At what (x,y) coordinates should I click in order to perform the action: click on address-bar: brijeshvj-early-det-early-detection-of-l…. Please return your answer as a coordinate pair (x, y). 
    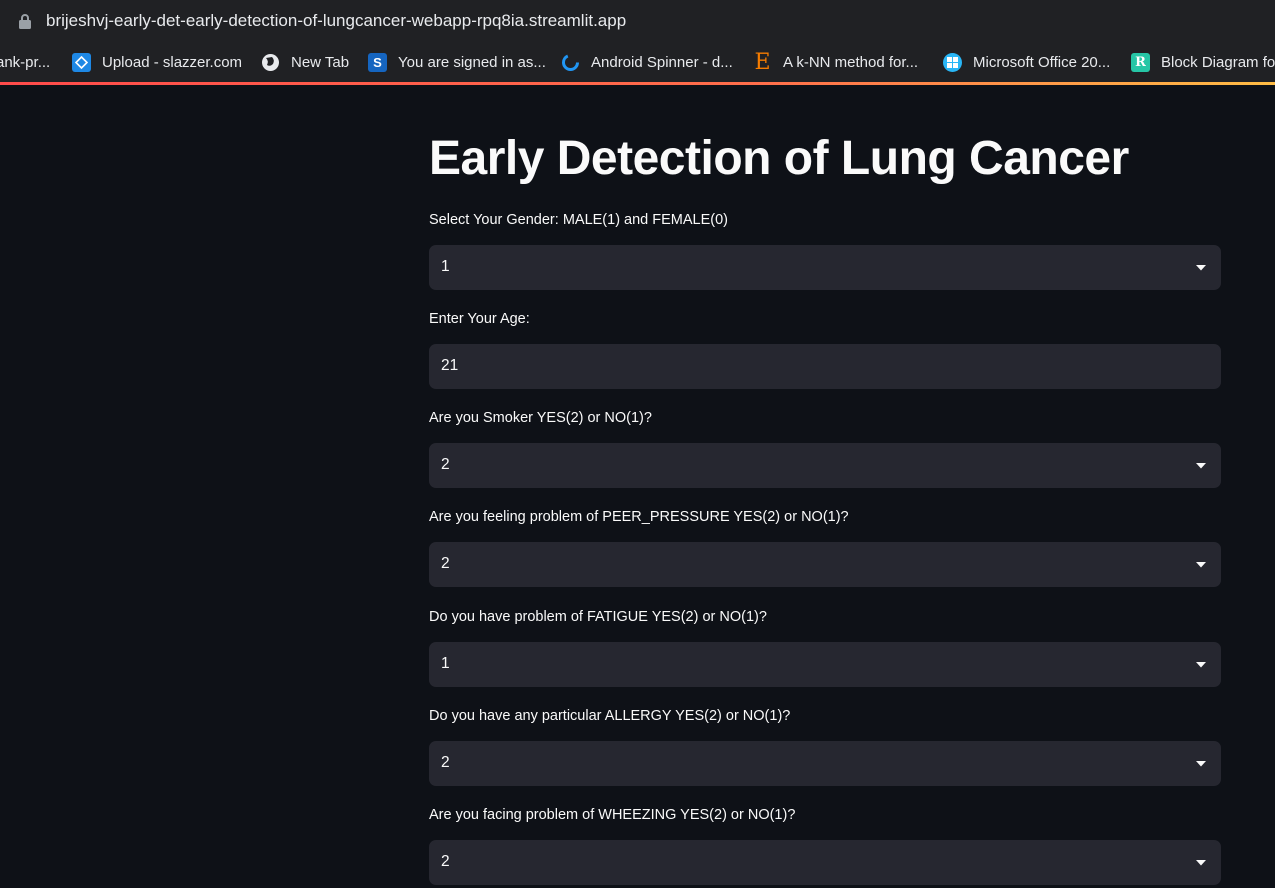
    Looking at the image, I should click on (637, 21).